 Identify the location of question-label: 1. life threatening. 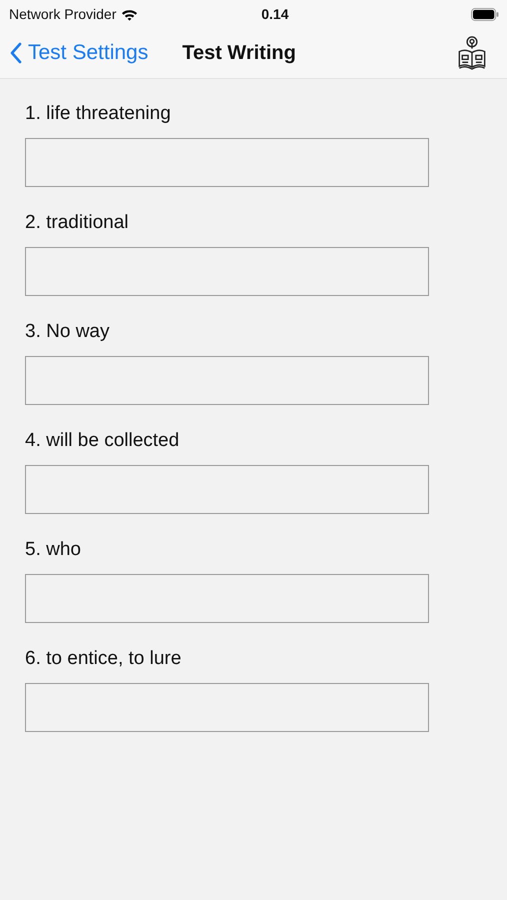
(98, 114).